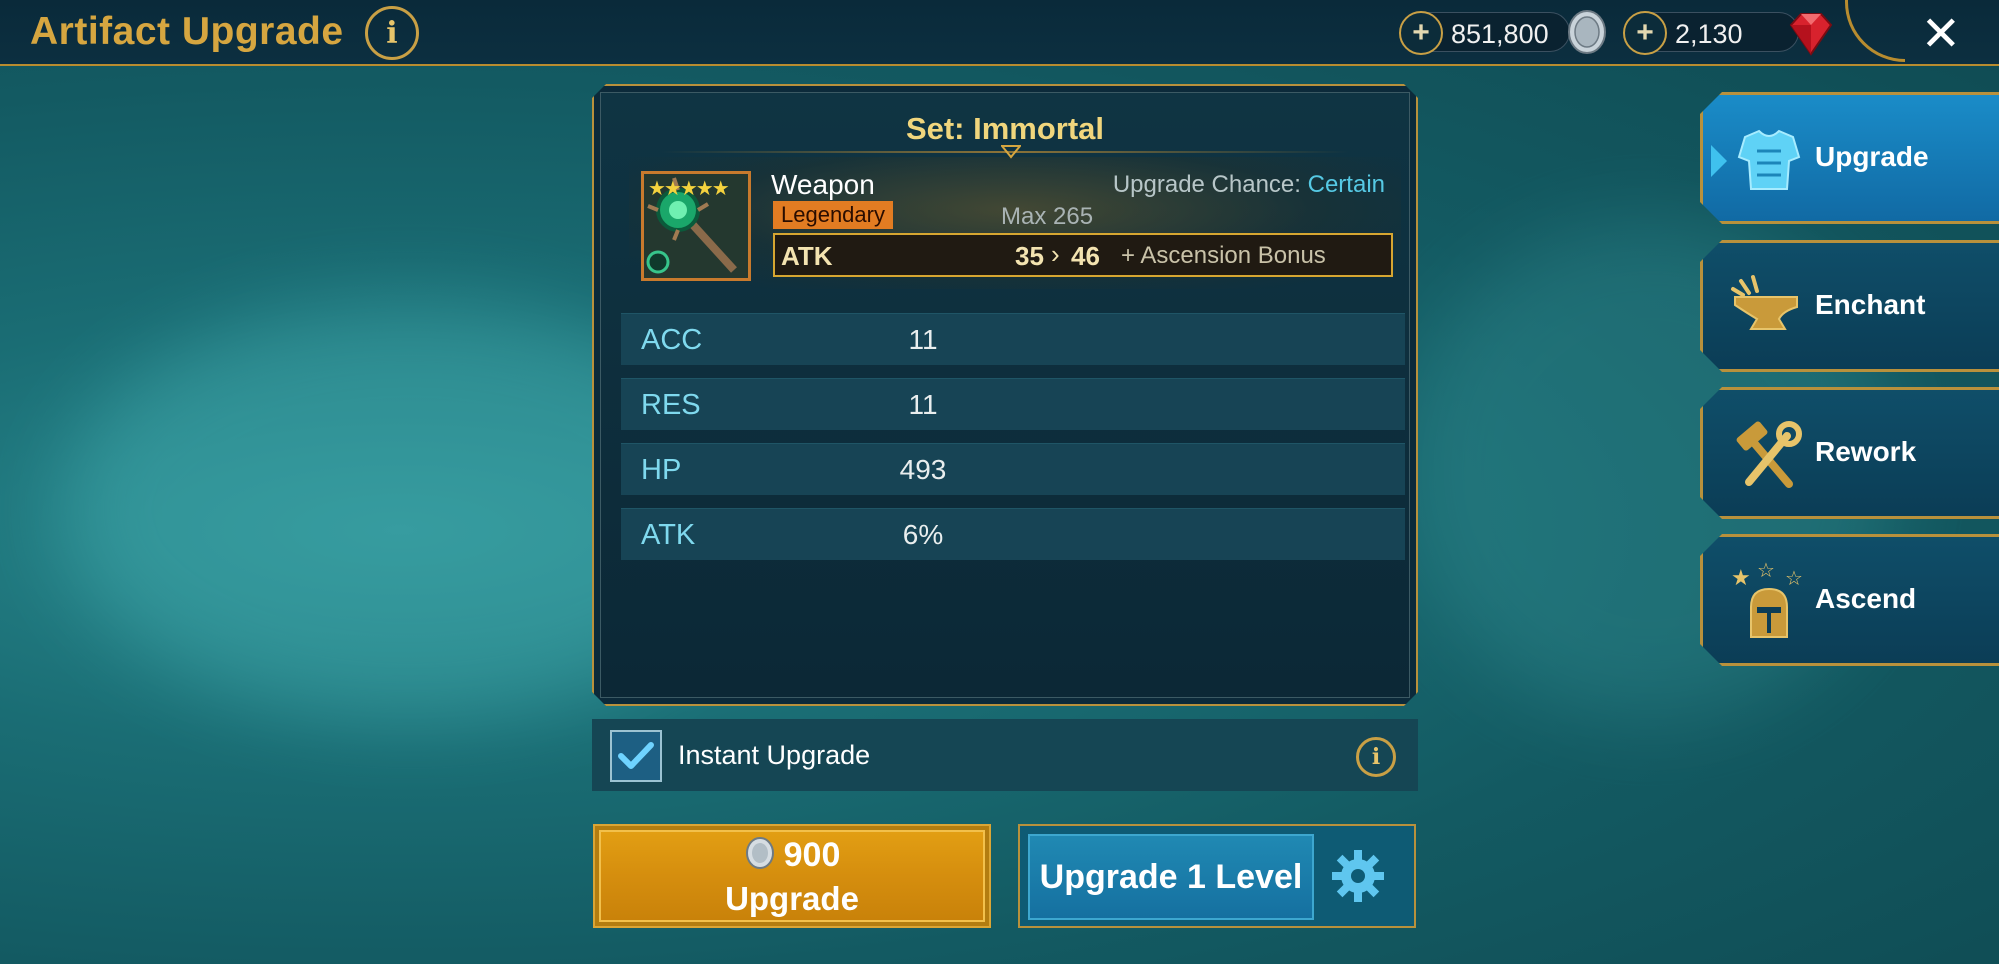 Image resolution: width=1999 pixels, height=964 pixels. I want to click on instant-upgrade-checkbox, so click(636, 756).